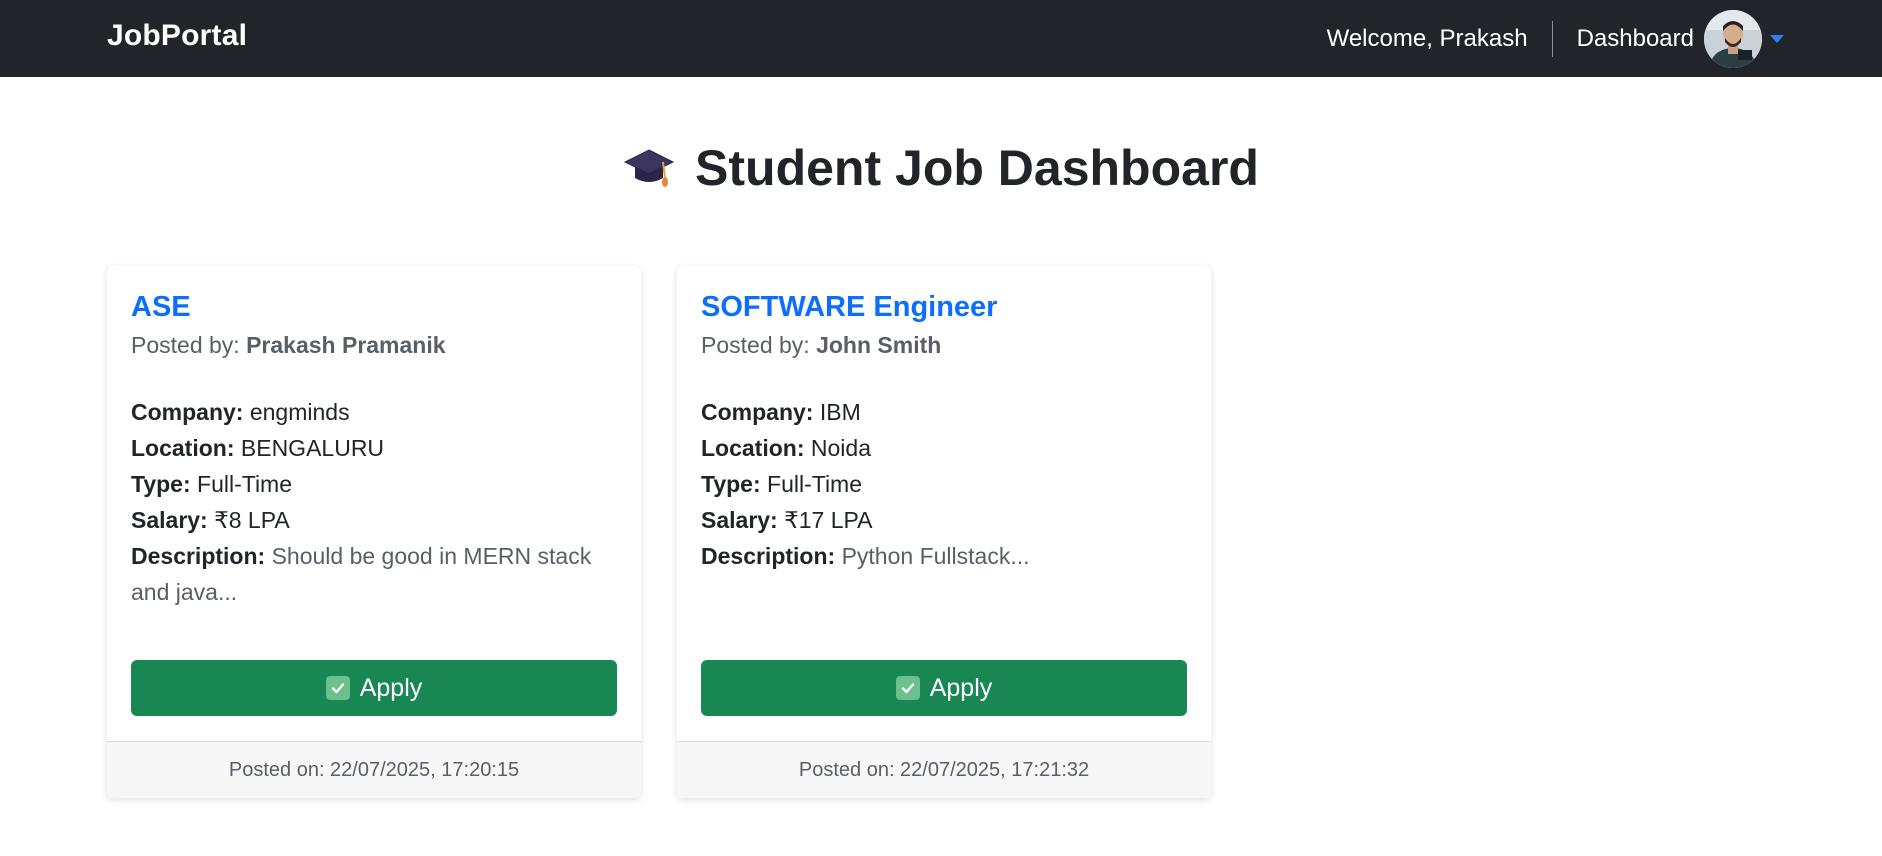 The image size is (1882, 856). Describe the element at coordinates (944, 448) in the screenshot. I see `location-row: Location: Noida` at that location.